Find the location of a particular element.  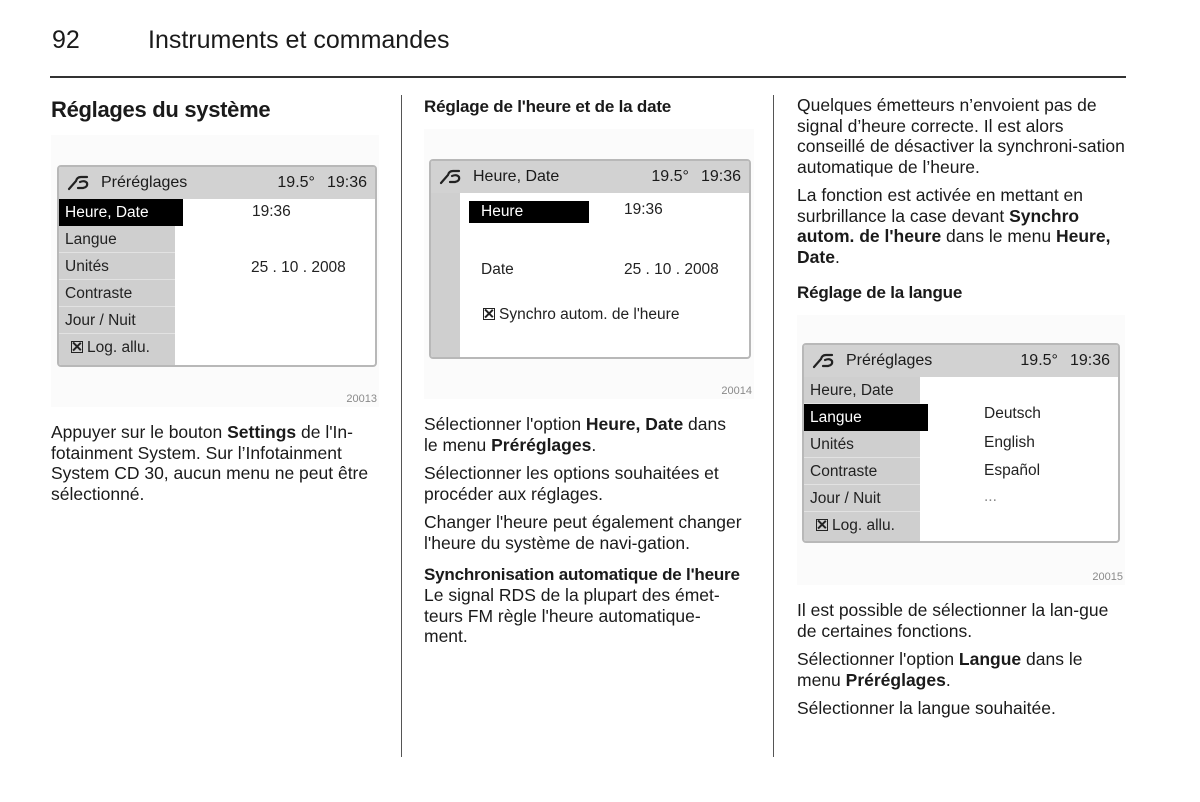

section-heading: Réglages du système is located at coordinates (161, 109).